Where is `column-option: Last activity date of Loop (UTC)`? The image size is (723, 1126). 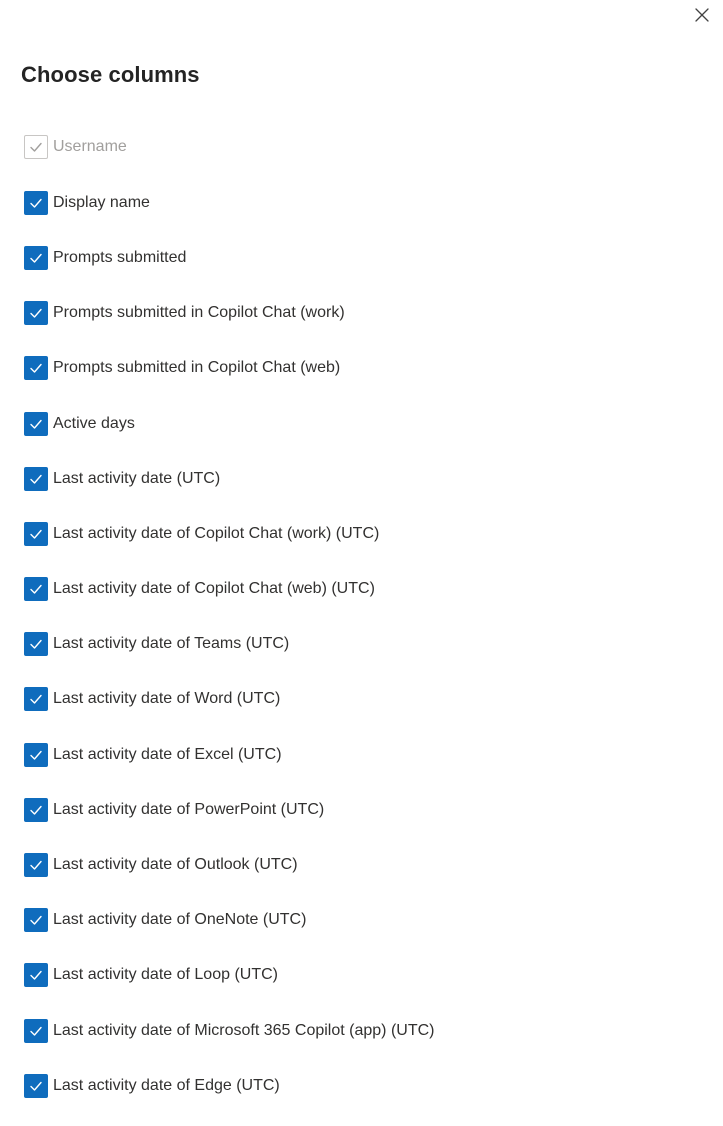
column-option: Last activity date of Loop (UTC) is located at coordinates (364, 975).